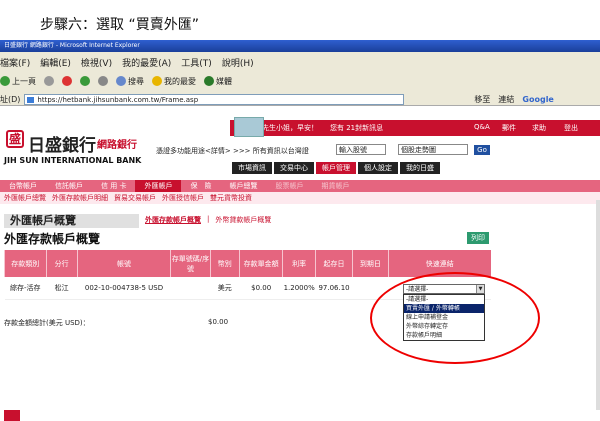 The width and height of the screenshot is (600, 421). What do you see at coordinates (158, 186) in the screenshot?
I see `nav-forex: 外匯帳戶` at bounding box center [158, 186].